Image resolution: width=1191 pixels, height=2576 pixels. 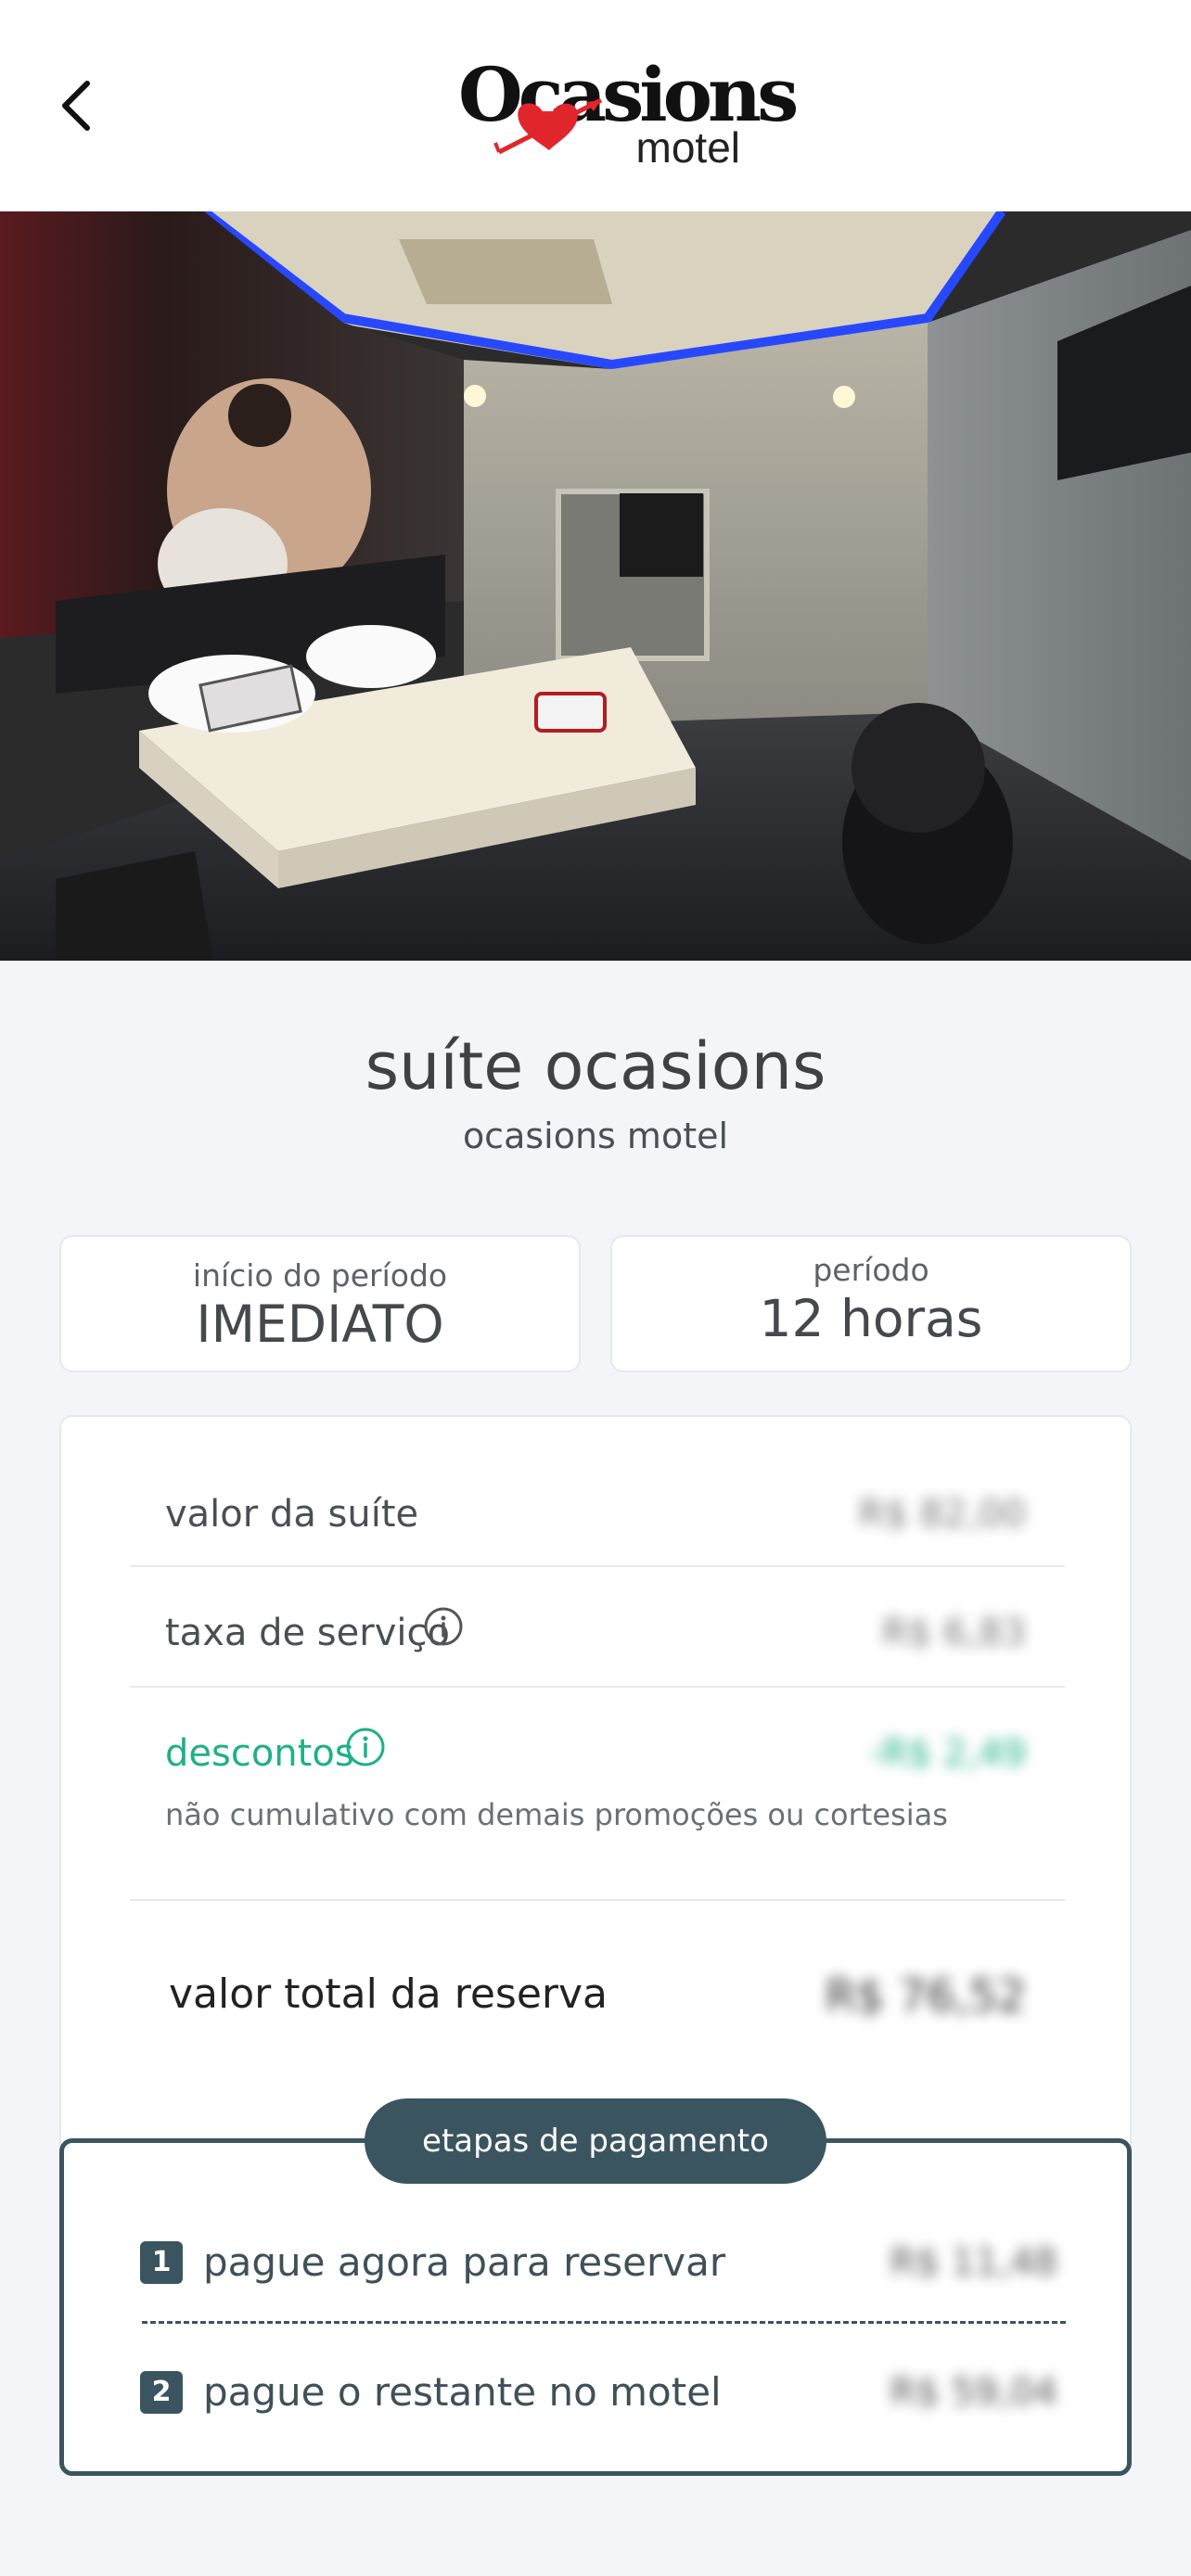 What do you see at coordinates (259, 1753) in the screenshot?
I see `discounts-label: descontos` at bounding box center [259, 1753].